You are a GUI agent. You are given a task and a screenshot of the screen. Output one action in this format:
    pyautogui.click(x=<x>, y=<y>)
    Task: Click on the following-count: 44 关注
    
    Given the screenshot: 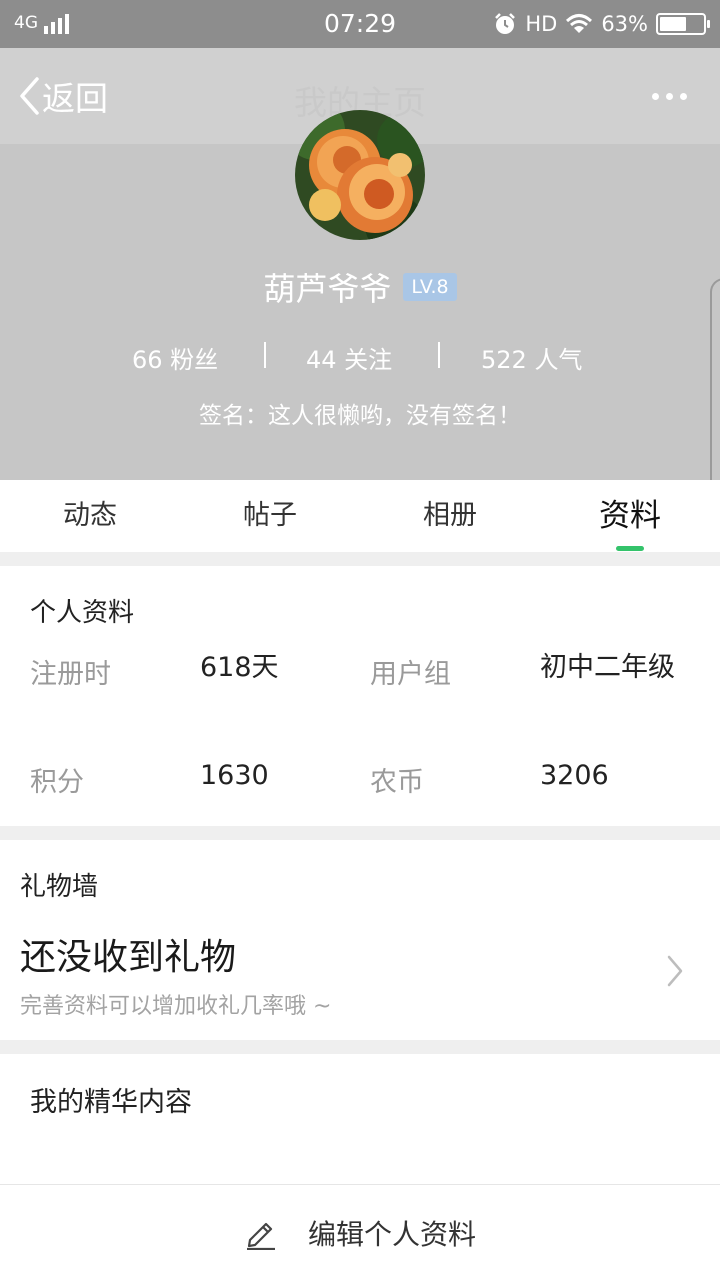 What is the action you would take?
    pyautogui.click(x=349, y=357)
    